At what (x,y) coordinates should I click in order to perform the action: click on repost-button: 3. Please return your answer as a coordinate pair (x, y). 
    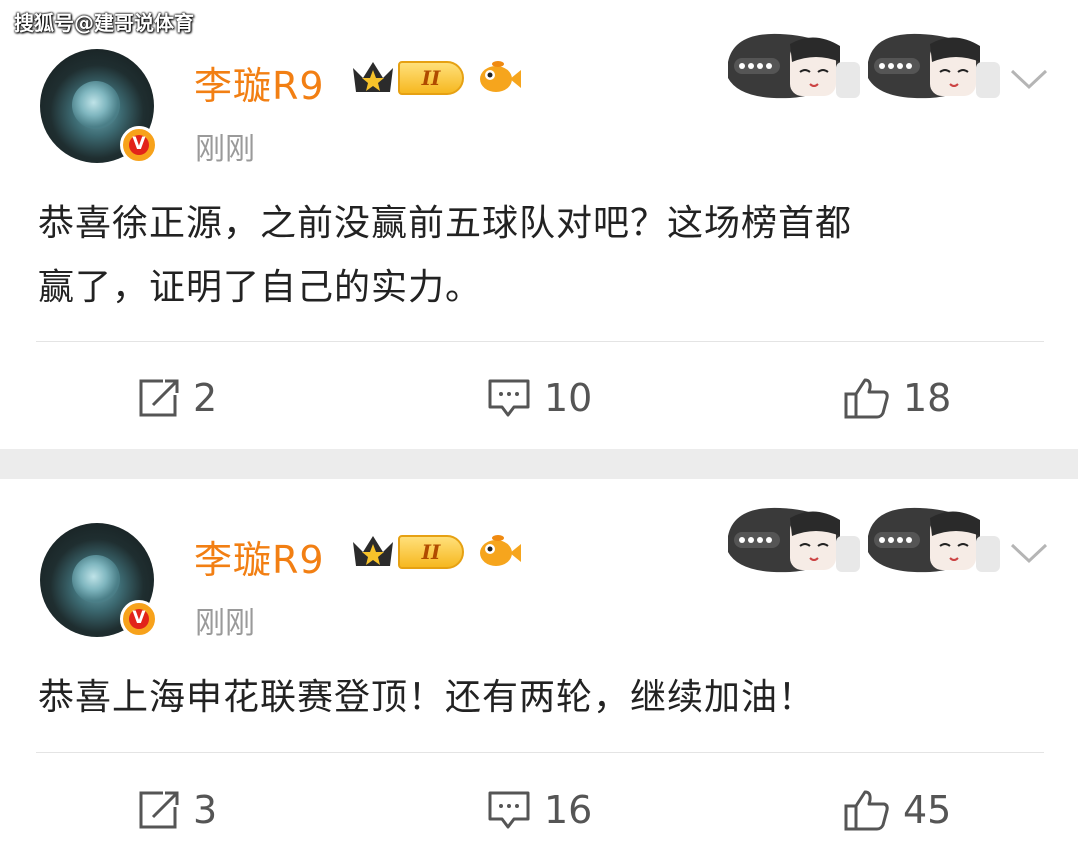
    Looking at the image, I should click on (176, 810).